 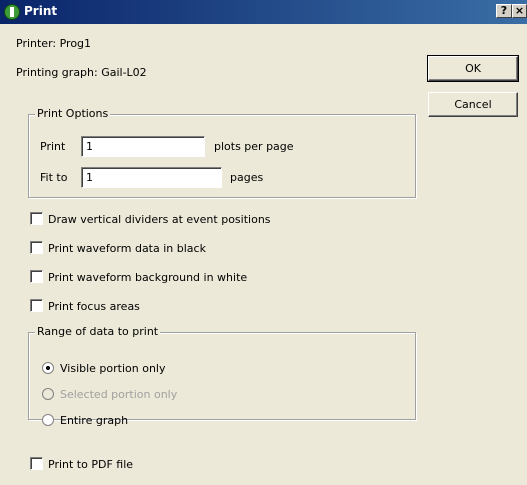 I want to click on title-bar: Print ? ×, so click(x=263, y=12).